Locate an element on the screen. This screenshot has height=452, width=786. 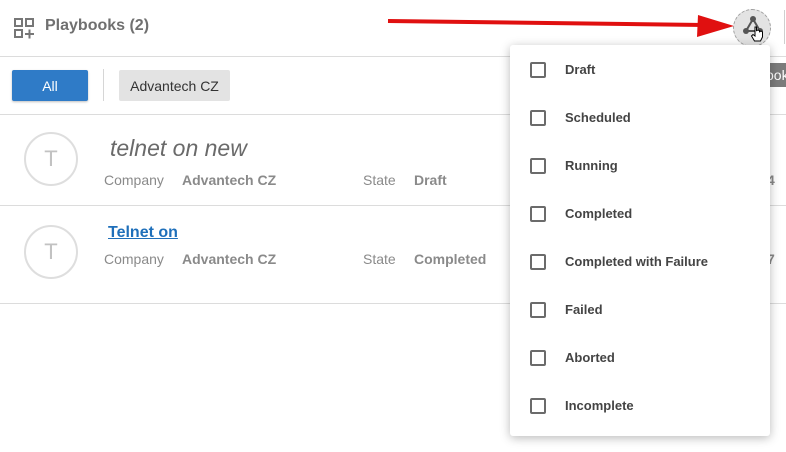
state-filter-button is located at coordinates (752, 28).